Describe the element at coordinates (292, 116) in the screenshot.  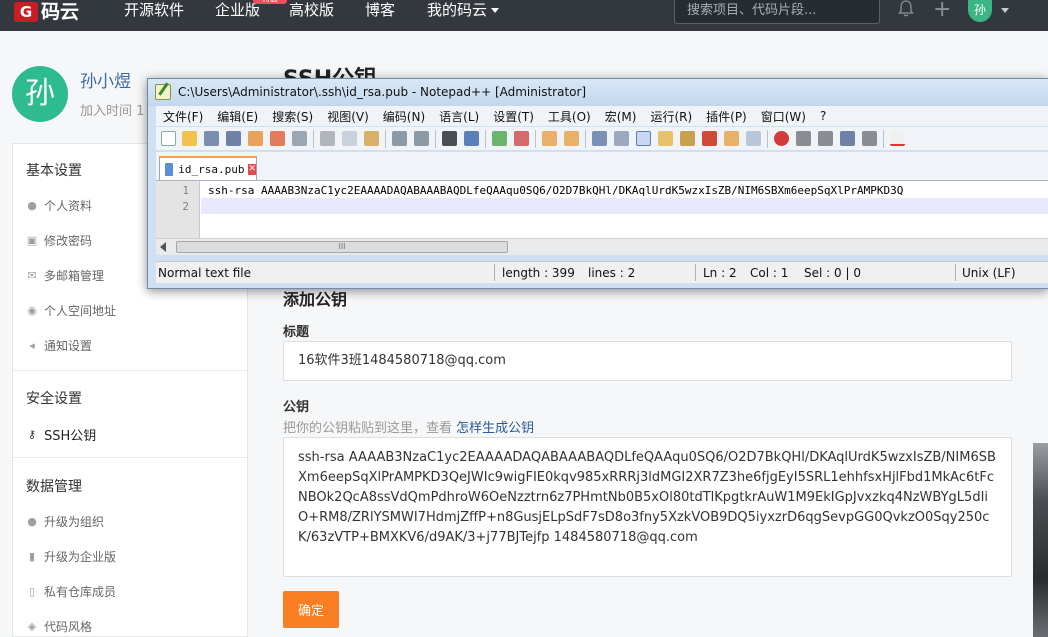
I see `menu-search: 搜索(S)` at that location.